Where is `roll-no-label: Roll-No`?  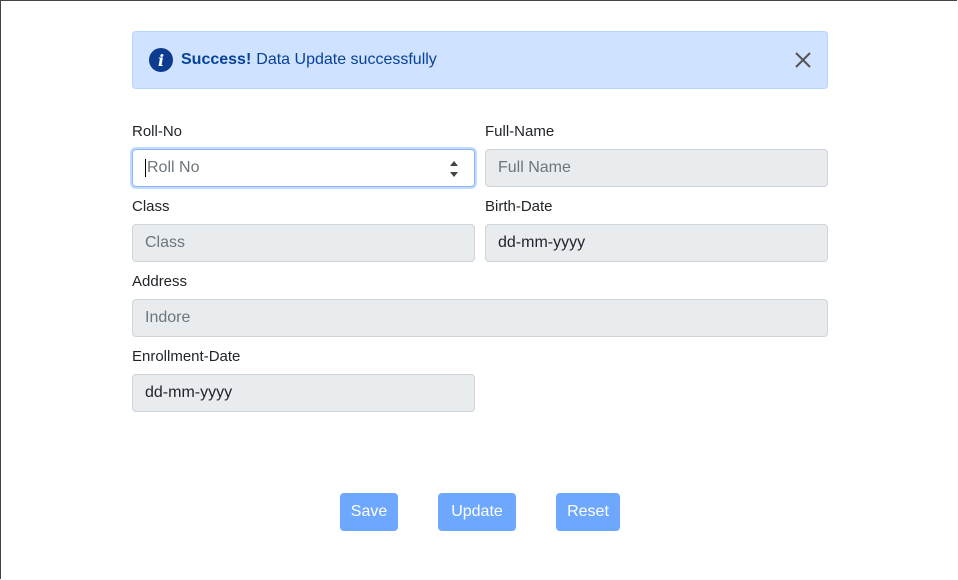
roll-no-label: Roll-No is located at coordinates (157, 131).